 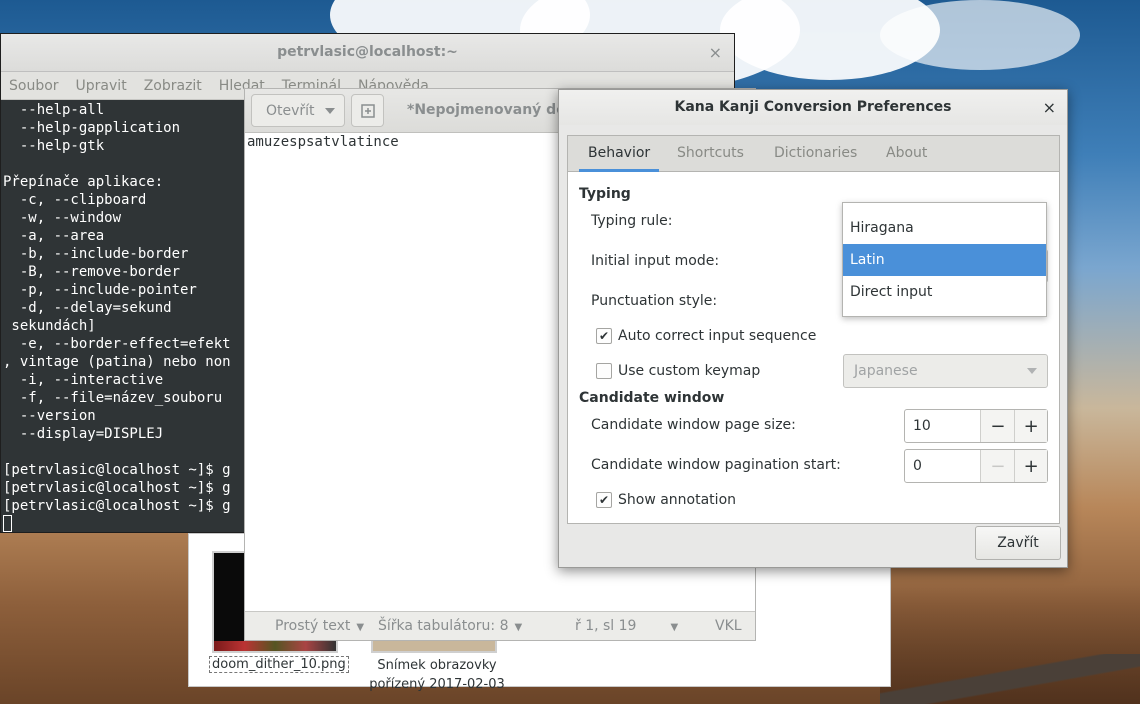 I want to click on cursor-position-label: ř 1, sl 19, so click(x=606, y=626).